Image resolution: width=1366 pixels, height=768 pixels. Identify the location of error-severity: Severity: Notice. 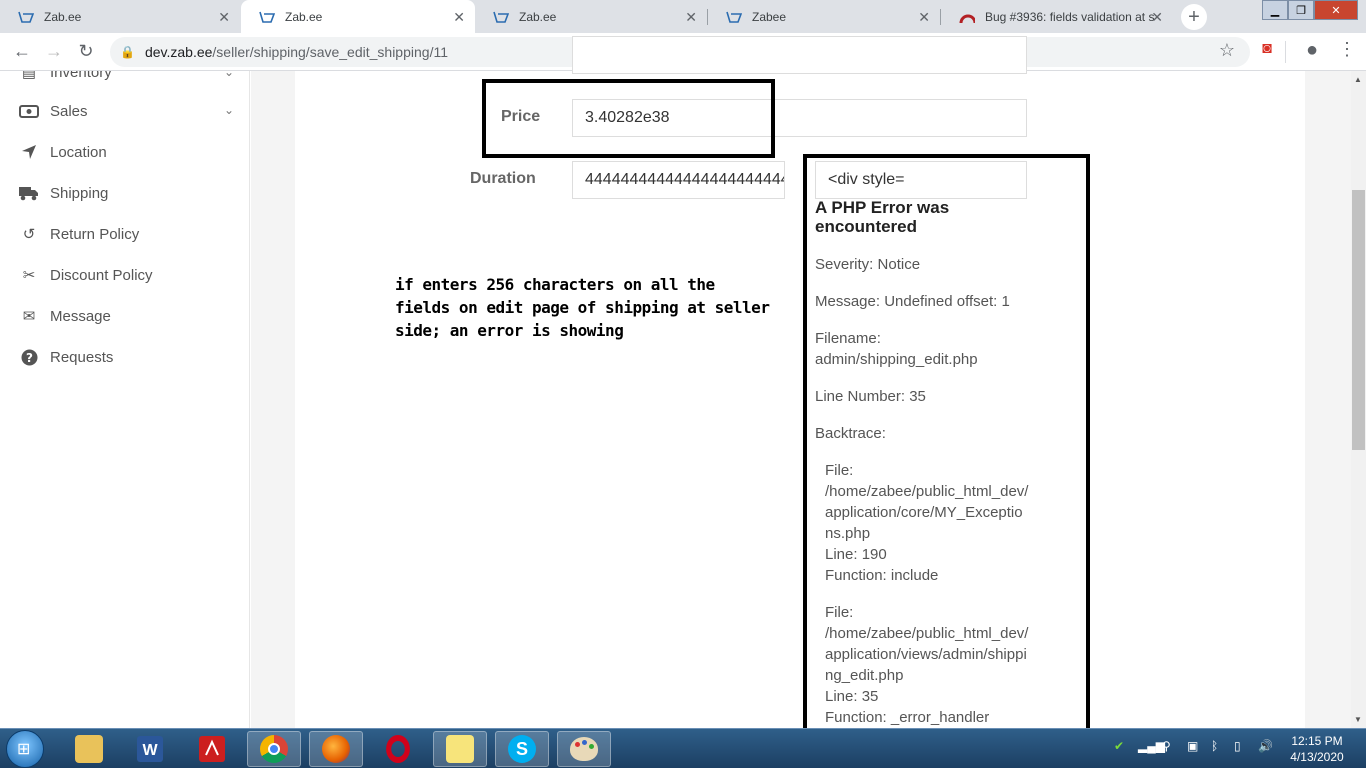
(868, 264).